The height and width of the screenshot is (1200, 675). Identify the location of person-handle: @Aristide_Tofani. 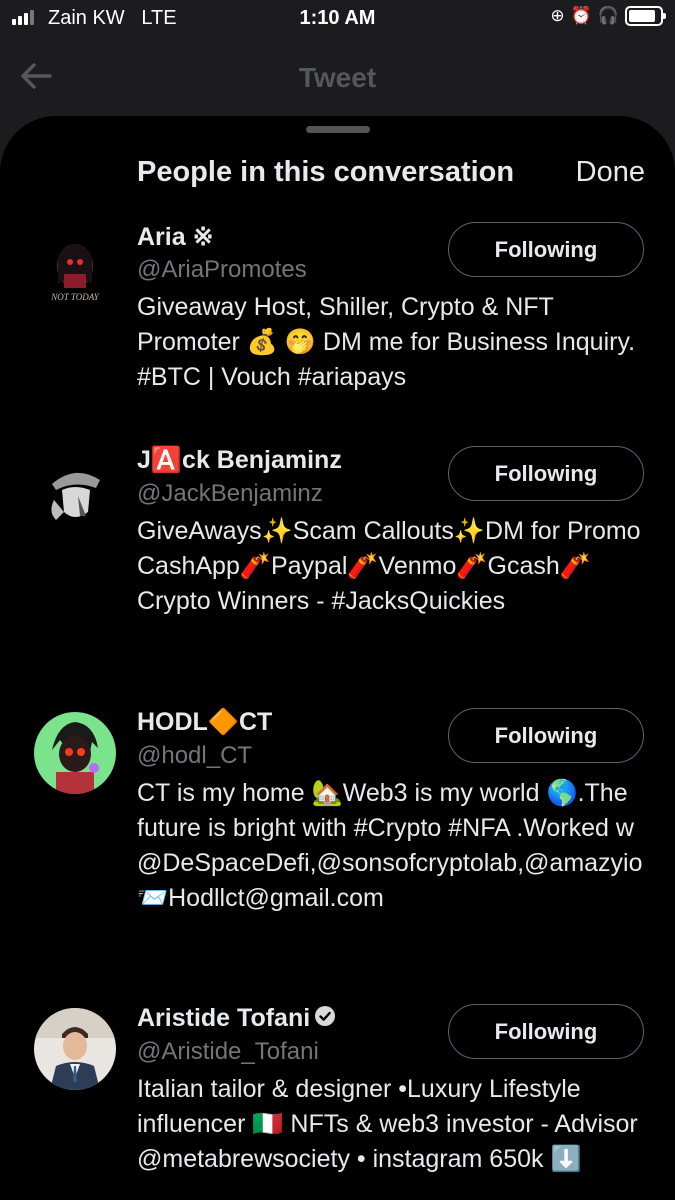
(228, 1052).